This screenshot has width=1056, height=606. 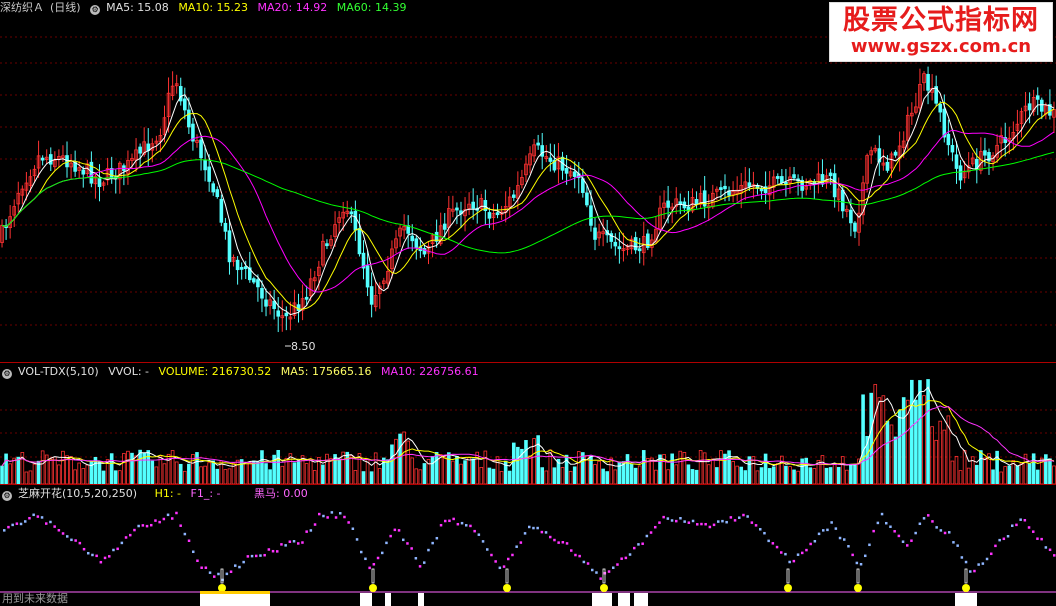 I want to click on formula-header: ⚙ 芝麻开花(10,5,20,250) H1: - F1_: - 黑马: 0.00, so click(x=157, y=494).